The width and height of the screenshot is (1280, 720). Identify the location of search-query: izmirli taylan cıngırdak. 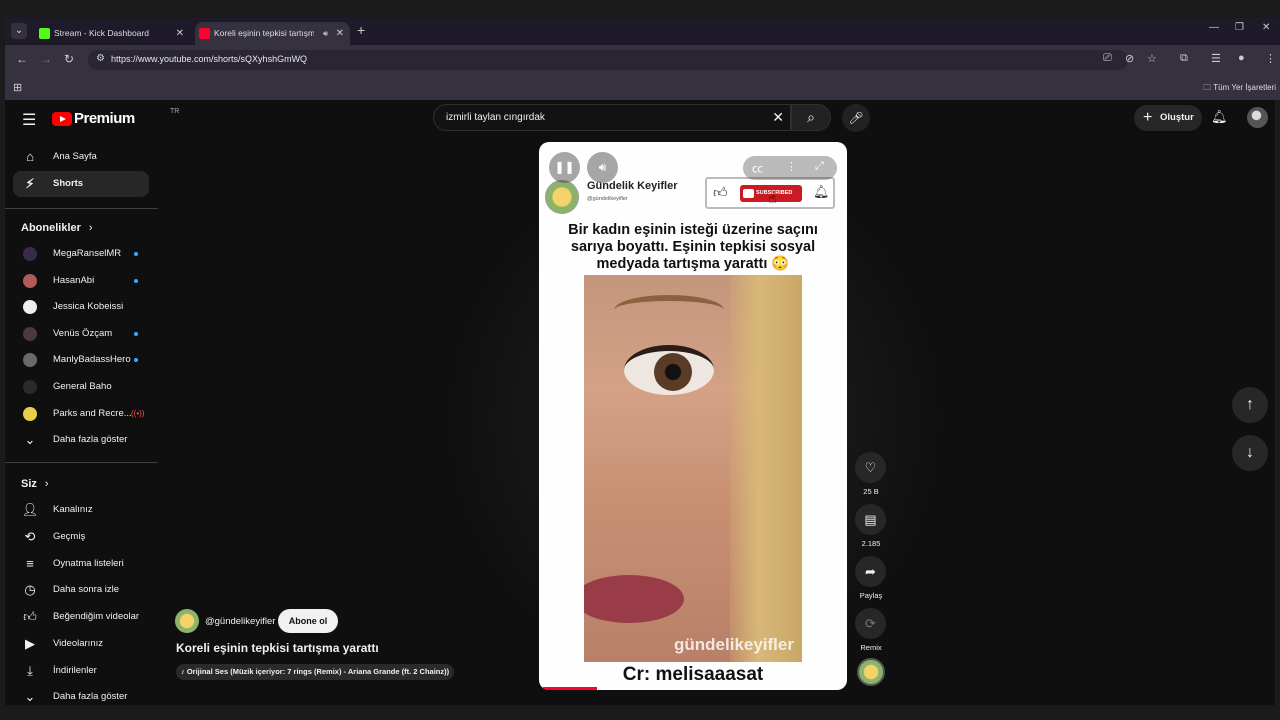
(495, 117).